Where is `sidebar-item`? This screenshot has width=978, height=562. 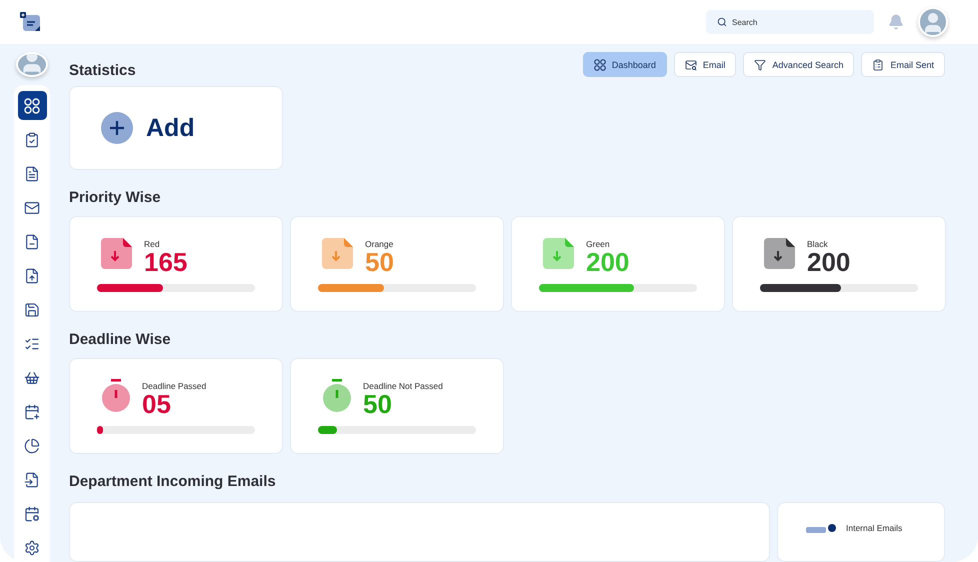 sidebar-item is located at coordinates (32, 105).